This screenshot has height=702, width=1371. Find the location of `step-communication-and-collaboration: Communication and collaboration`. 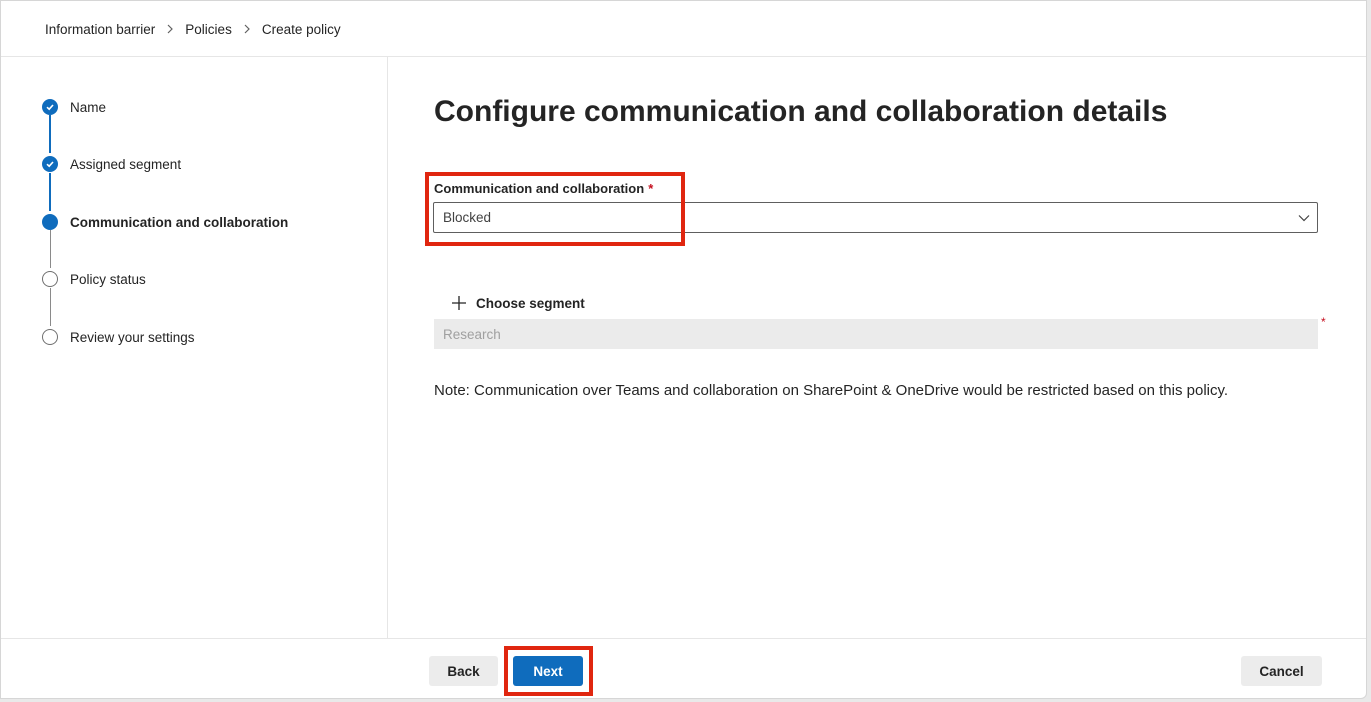

step-communication-and-collaboration: Communication and collaboration is located at coordinates (165, 222).